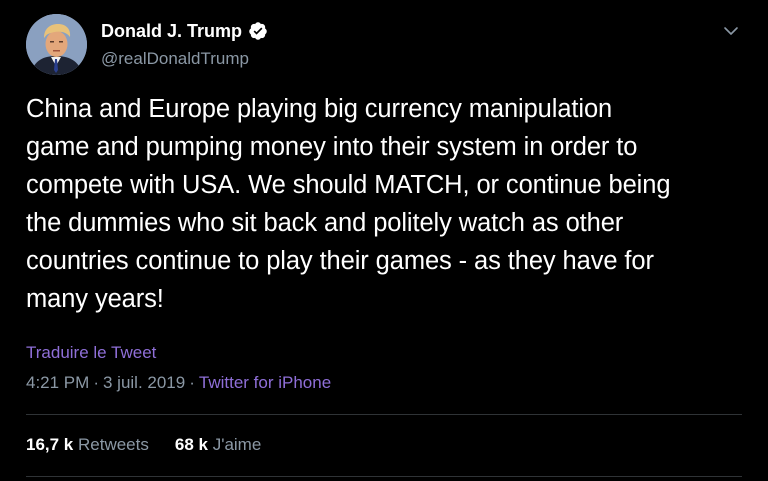 This screenshot has width=768, height=481. I want to click on tweet-date: 3 juil. 2019, so click(144, 383).